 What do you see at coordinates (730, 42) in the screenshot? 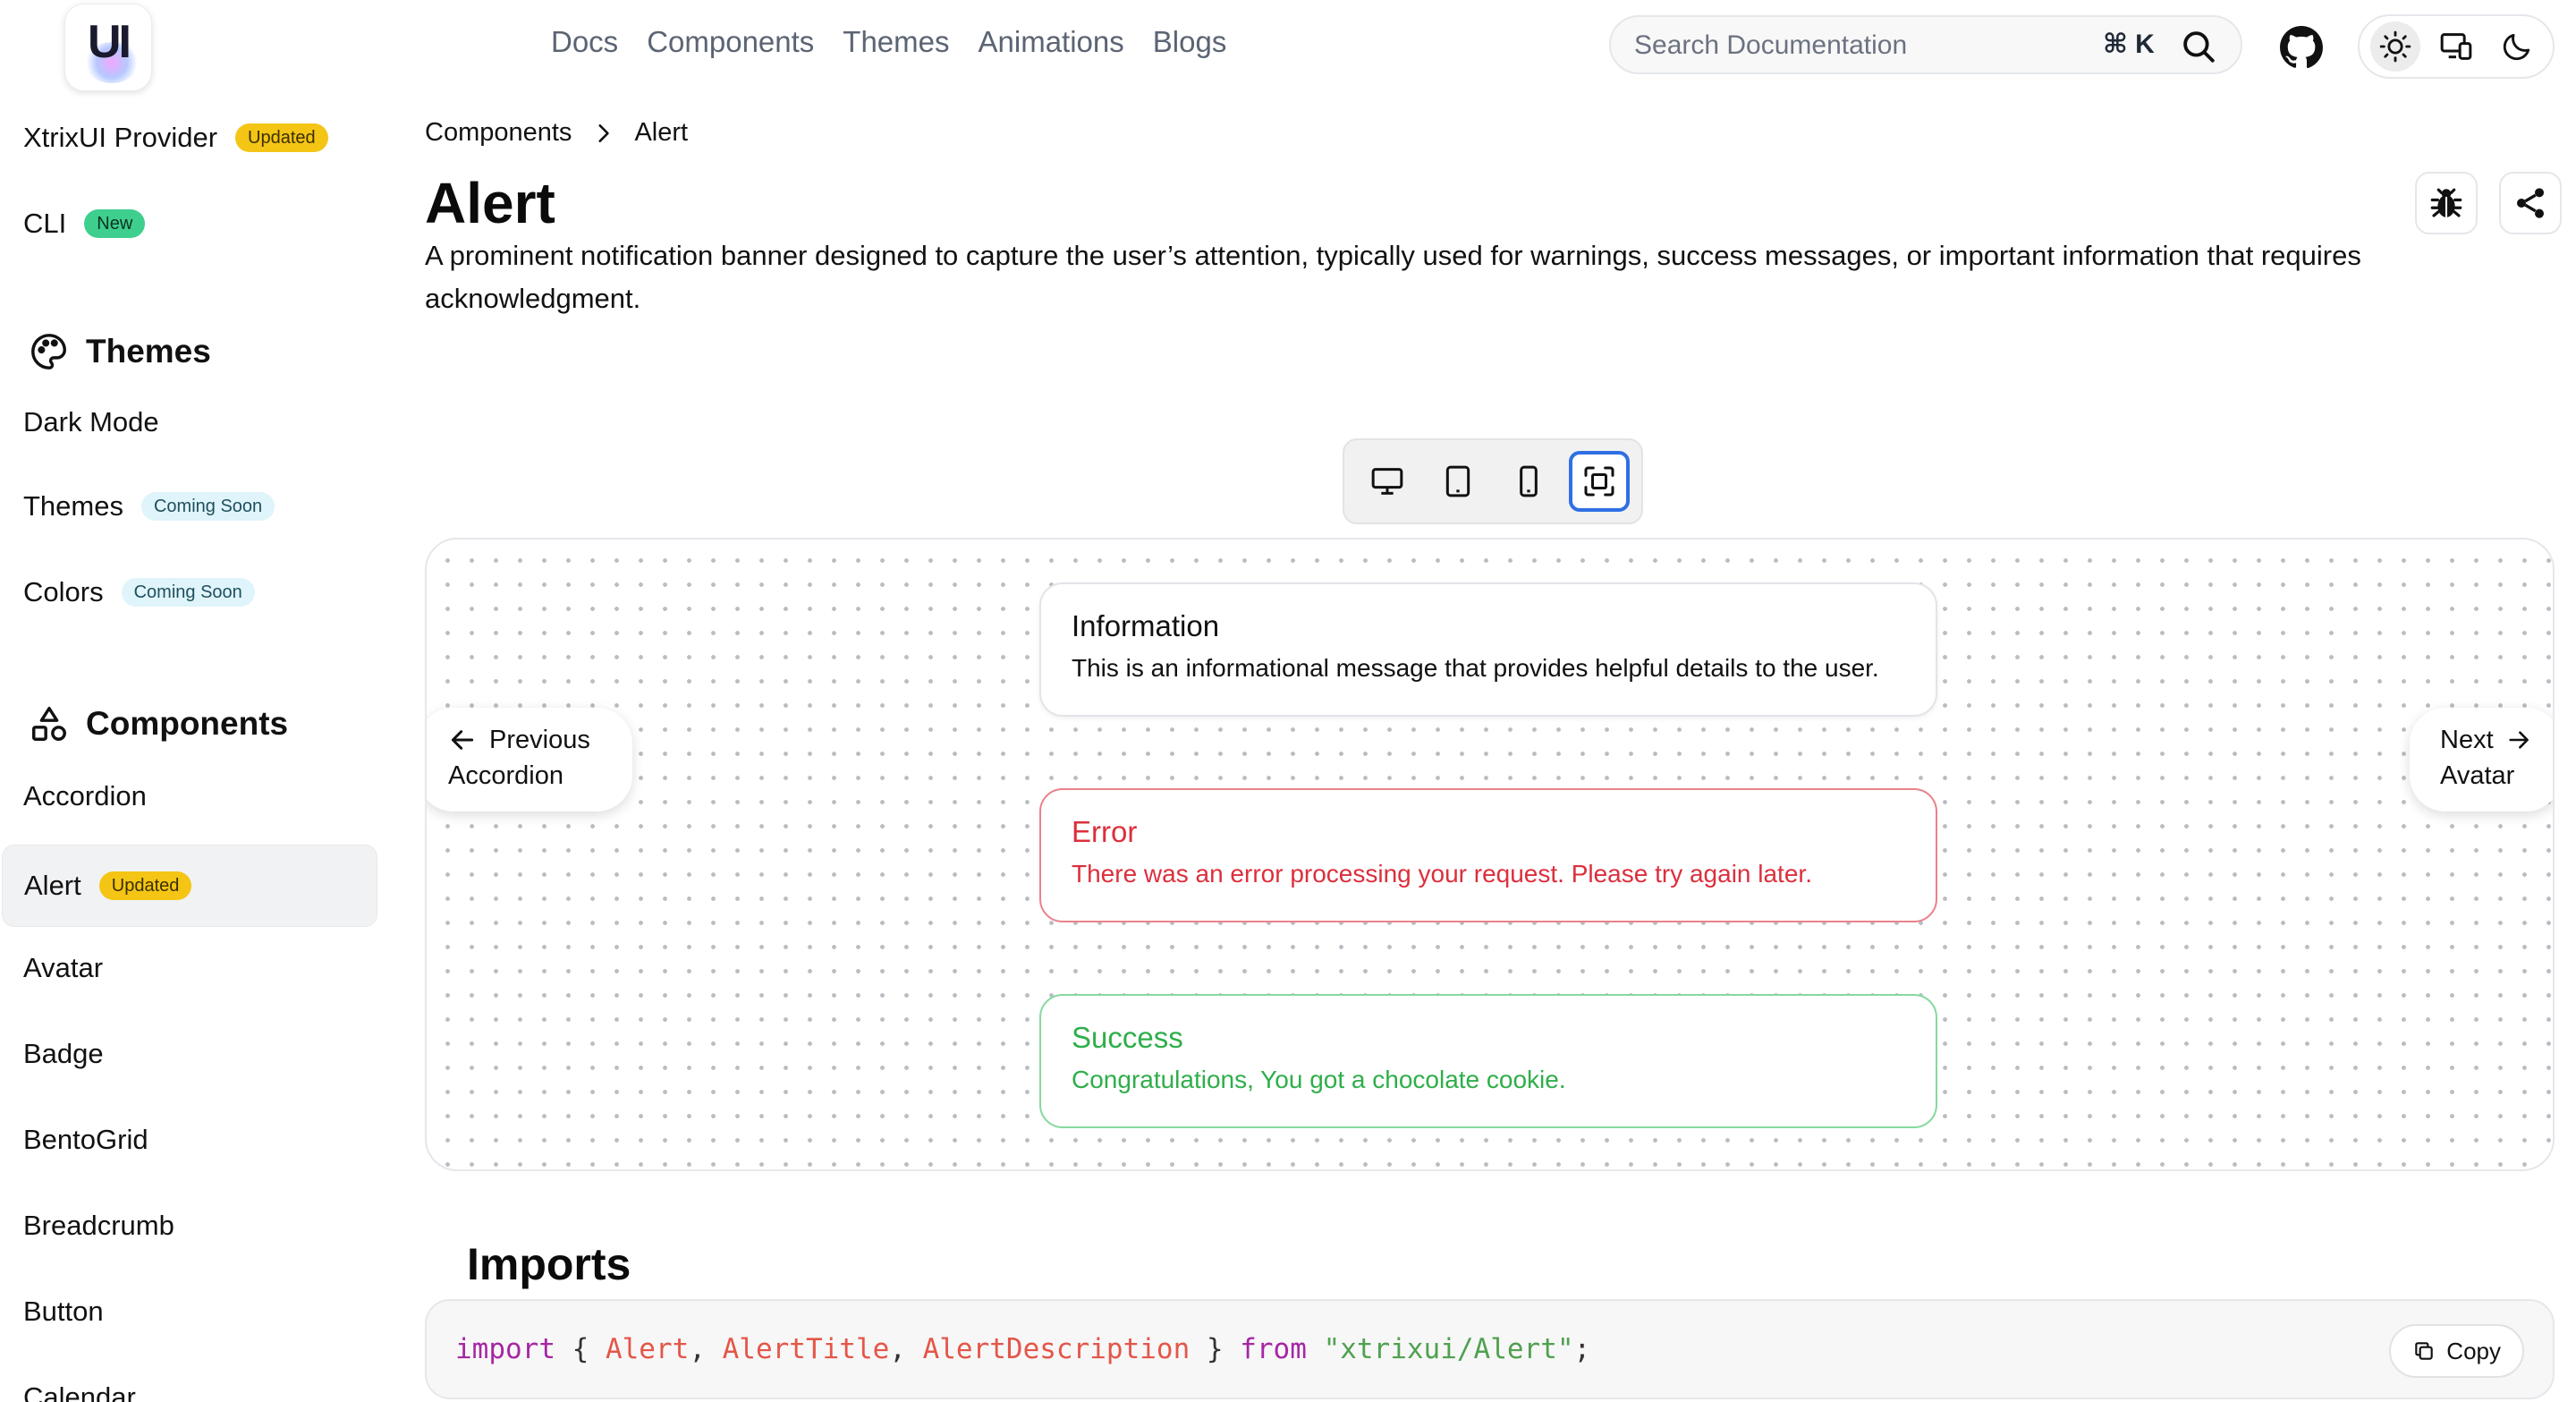
I see `nav-components: Components` at bounding box center [730, 42].